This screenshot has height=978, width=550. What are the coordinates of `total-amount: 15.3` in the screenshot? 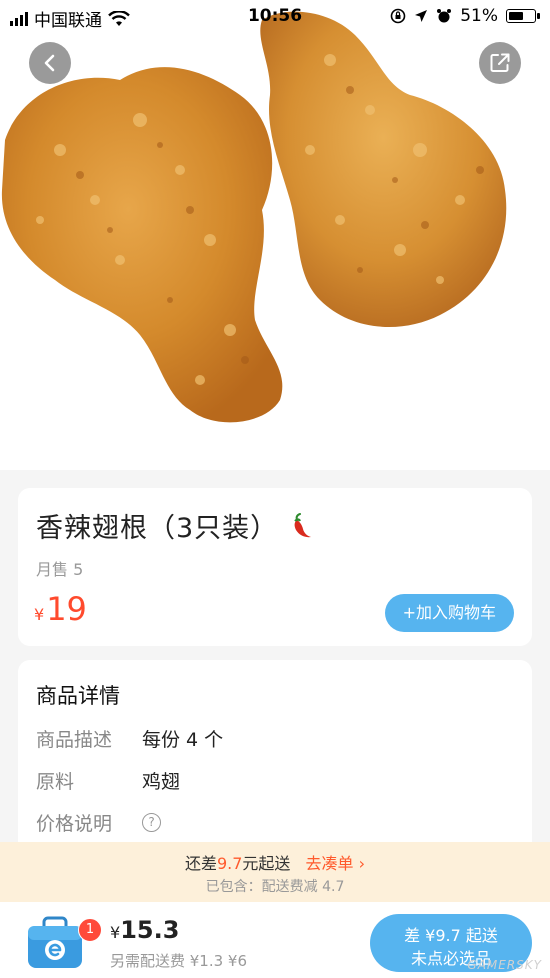 It's located at (150, 930).